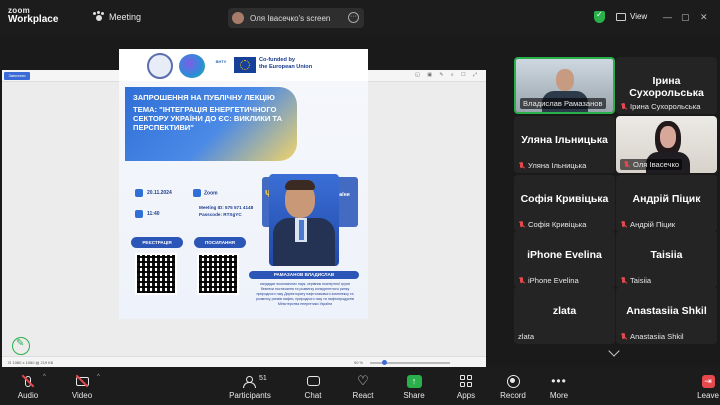 The width and height of the screenshot is (720, 405). What do you see at coordinates (28, 386) in the screenshot?
I see `audio-button: Audio` at bounding box center [28, 386].